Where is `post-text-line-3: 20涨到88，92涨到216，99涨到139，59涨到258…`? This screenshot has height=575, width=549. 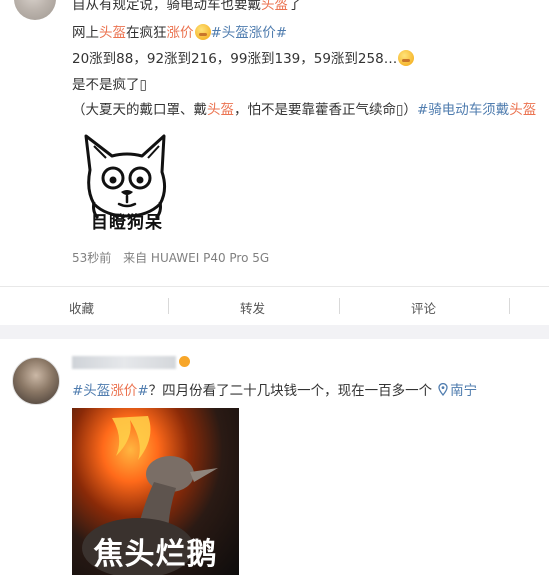
post-text-line-3: 20涨到88，92涨到216，99涨到139，59涨到258… is located at coordinates (243, 59).